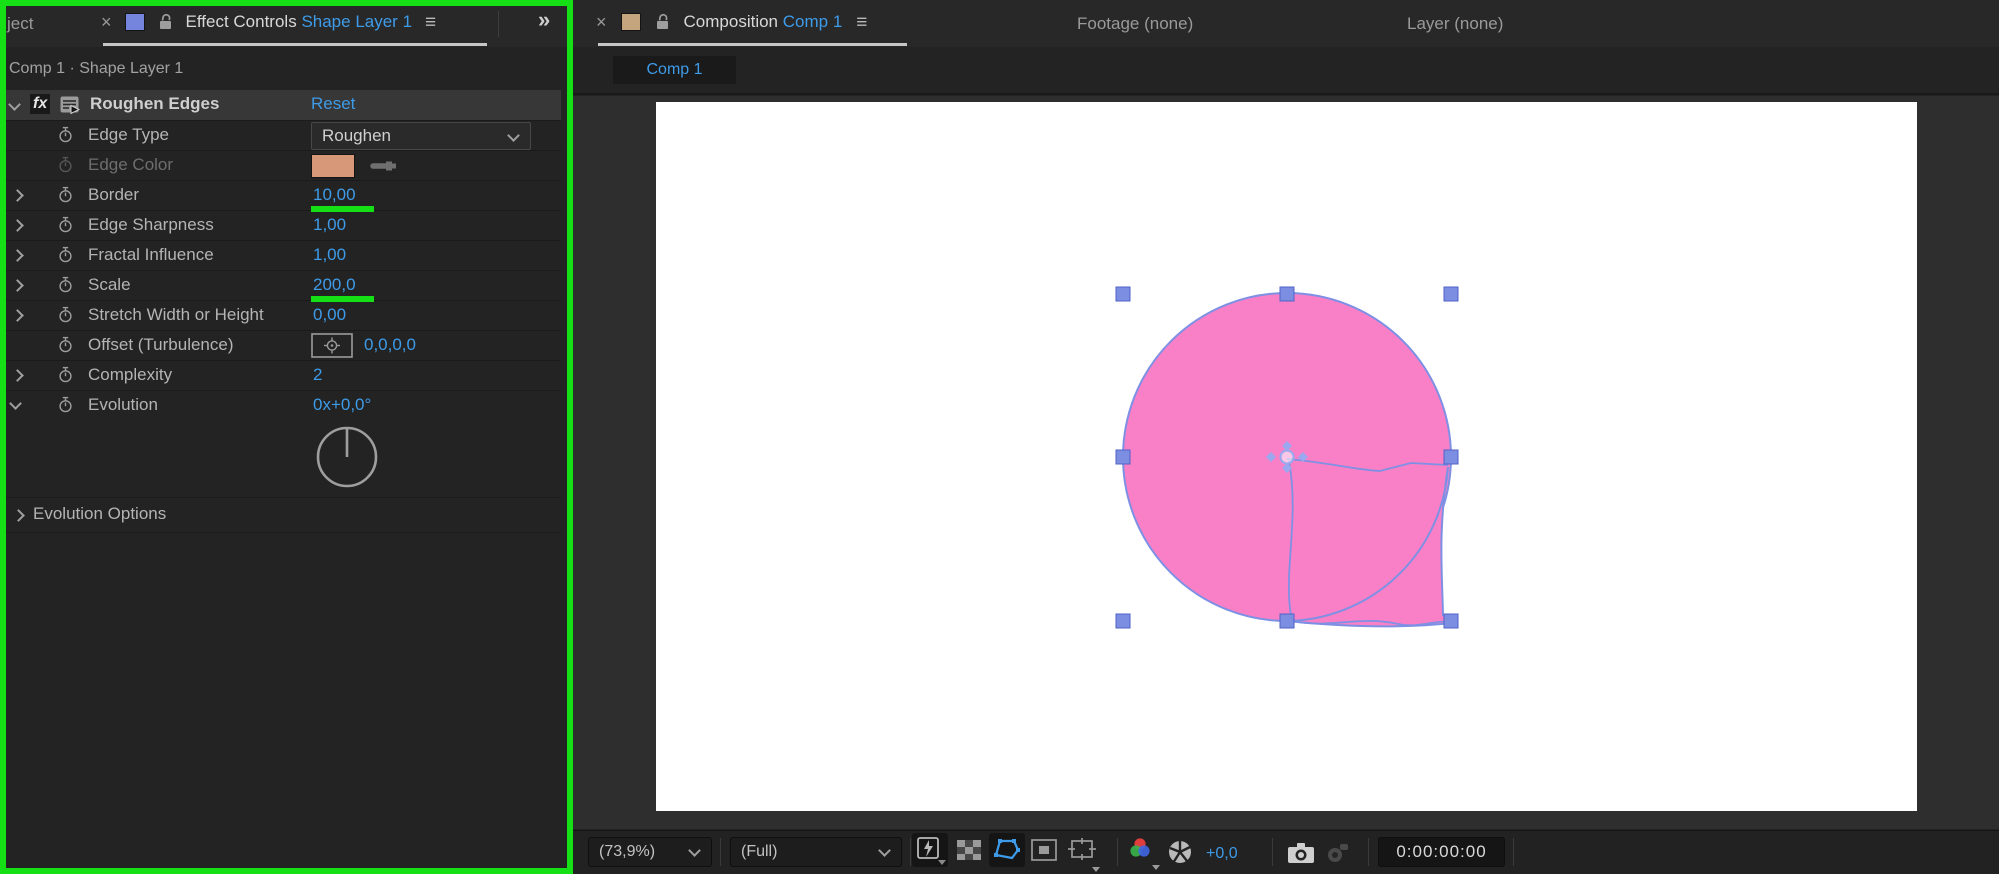 The image size is (1999, 874). Describe the element at coordinates (1085, 855) in the screenshot. I see `grid-guide-options-button` at that location.